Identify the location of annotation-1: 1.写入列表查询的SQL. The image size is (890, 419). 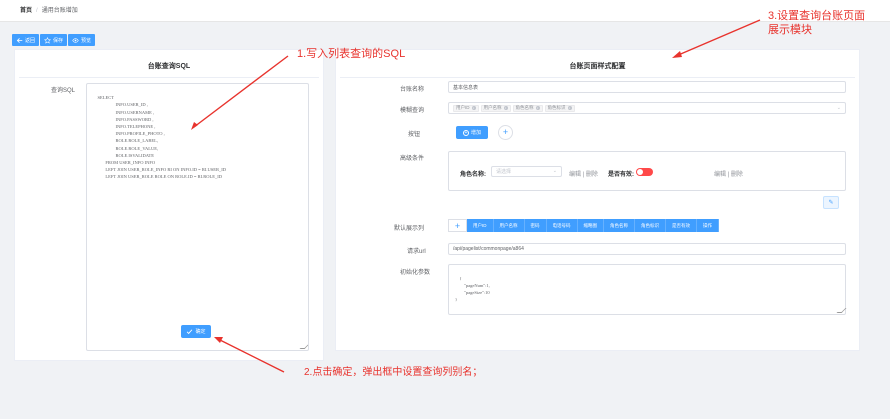
(351, 54).